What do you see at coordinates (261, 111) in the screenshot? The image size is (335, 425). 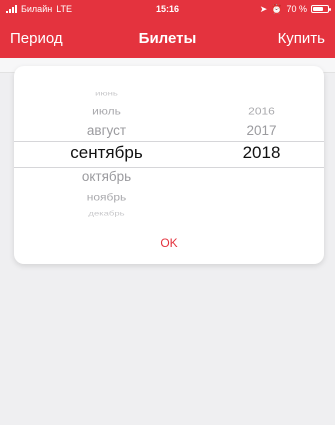 I see `year-item: 2016` at bounding box center [261, 111].